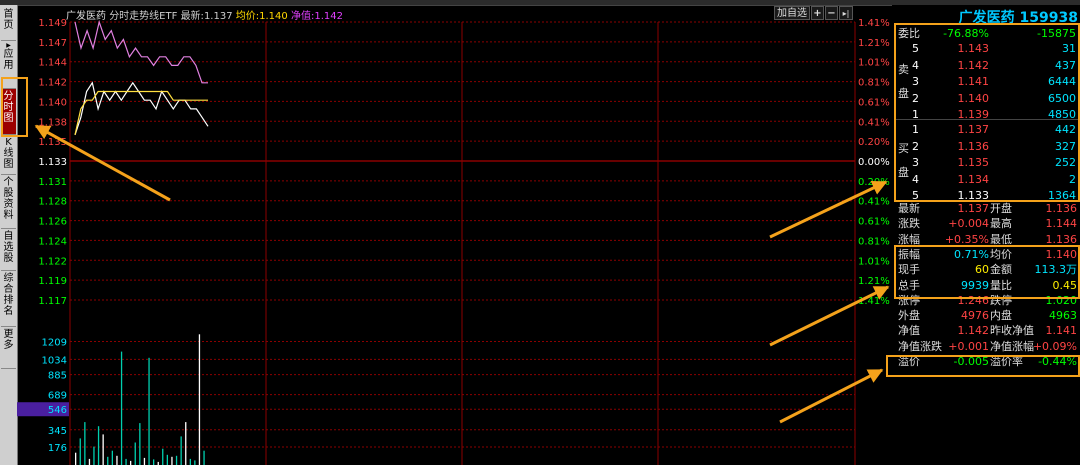  I want to click on bid-level: 3, so click(915, 162).